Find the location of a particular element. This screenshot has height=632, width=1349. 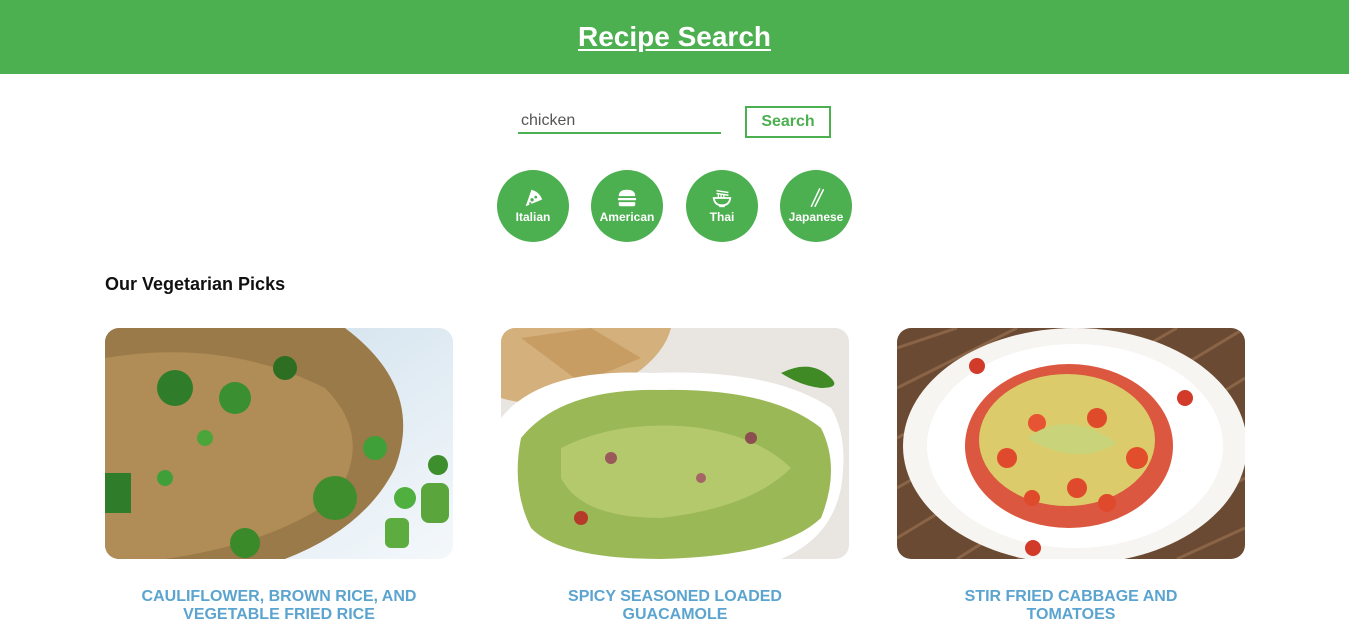

recipe-card: Stir Fried Cabbage and Tomatoes is located at coordinates (1071, 476).